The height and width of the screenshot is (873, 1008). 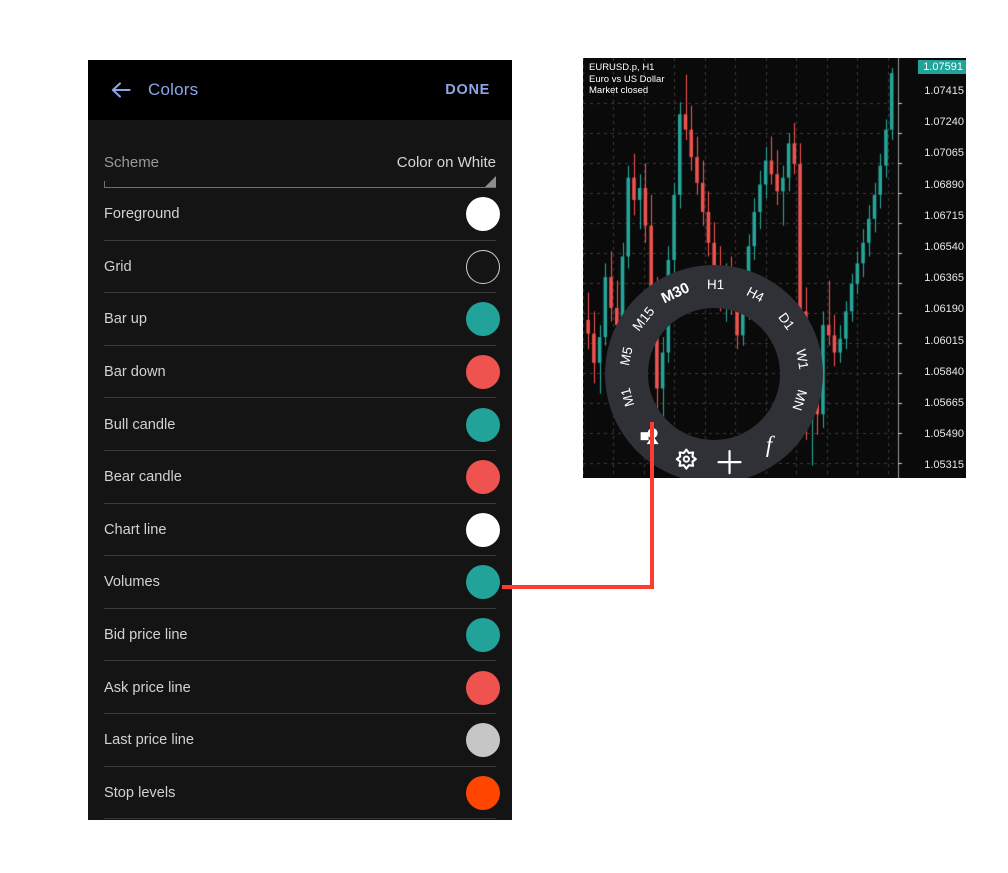 I want to click on panel-header: Colors DONE, so click(x=300, y=90).